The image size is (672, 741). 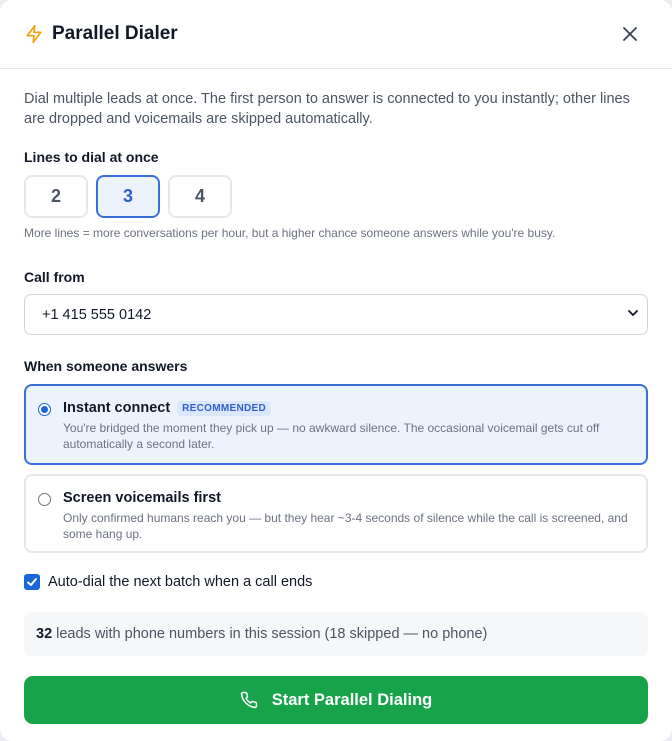 I want to click on instant-connect-radio, so click(x=44, y=409).